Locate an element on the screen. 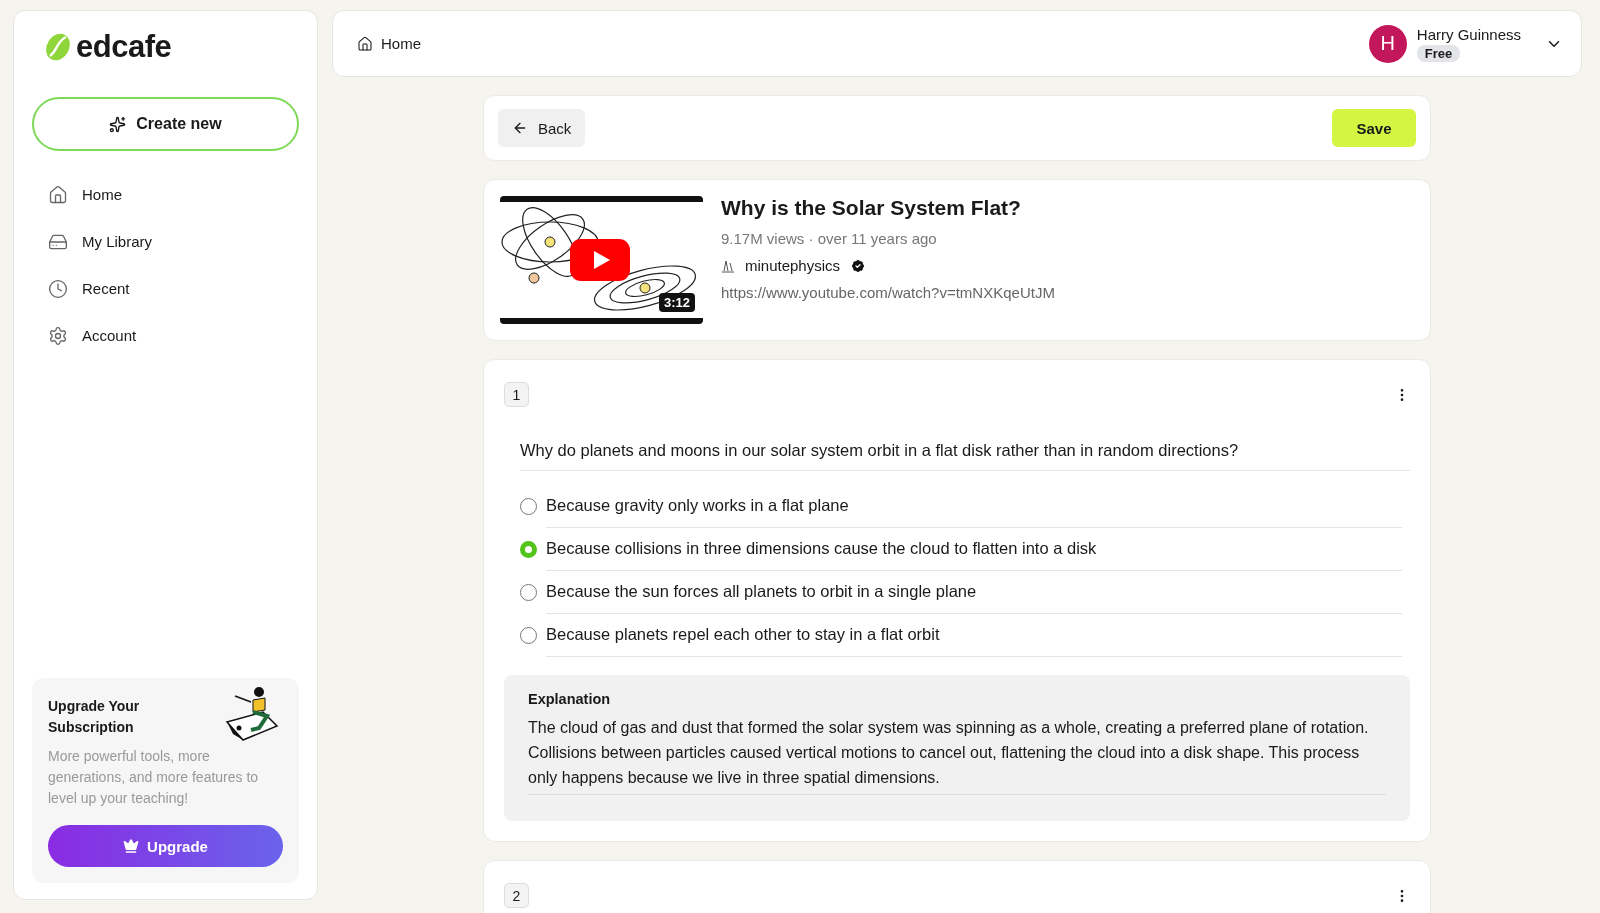 Image resolution: width=1600 pixels, height=913 pixels. video-thumbnail: 3:12 is located at coordinates (601, 260).